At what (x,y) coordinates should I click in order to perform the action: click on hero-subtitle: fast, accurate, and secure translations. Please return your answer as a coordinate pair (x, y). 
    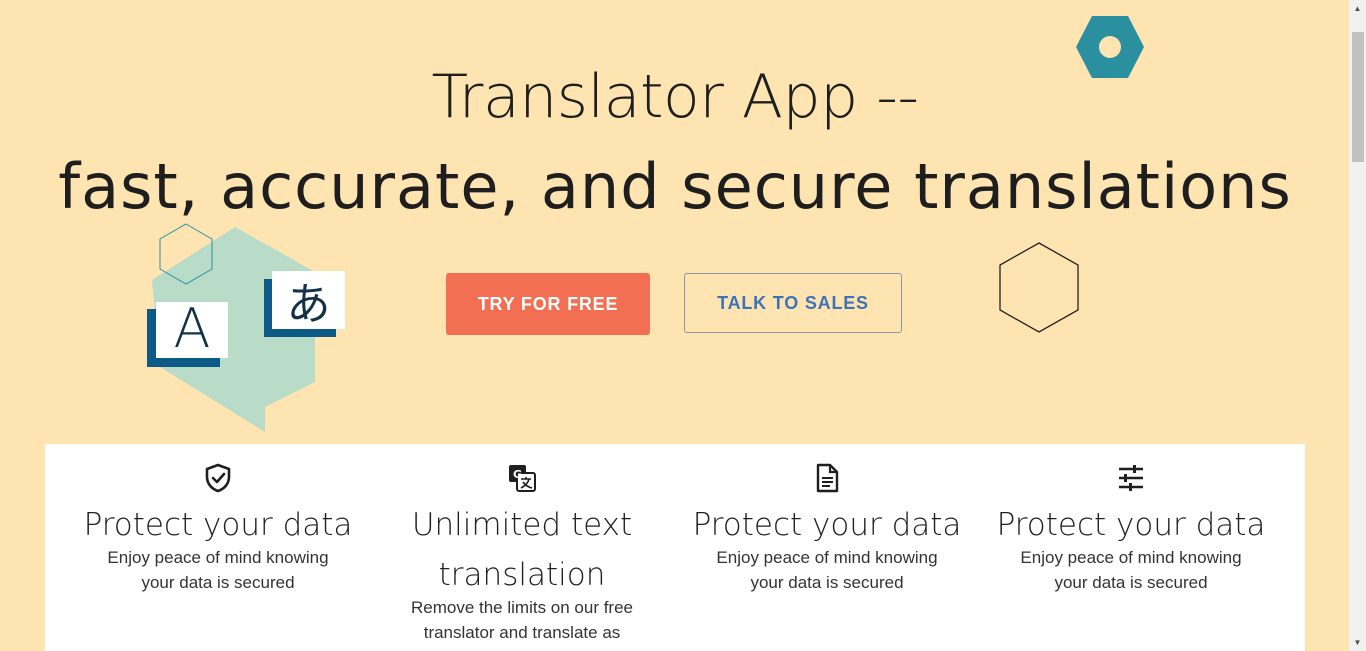
    Looking at the image, I should click on (675, 186).